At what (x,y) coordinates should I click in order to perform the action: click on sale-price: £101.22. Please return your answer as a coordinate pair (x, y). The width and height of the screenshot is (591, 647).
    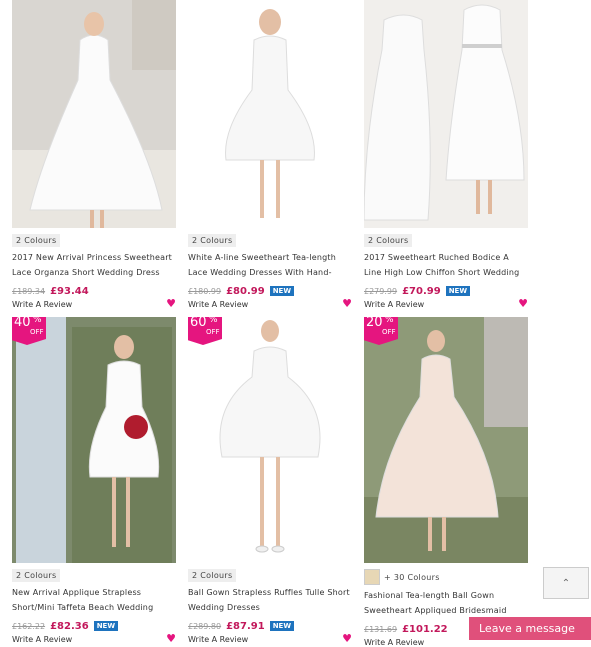
    Looking at the image, I should click on (425, 629).